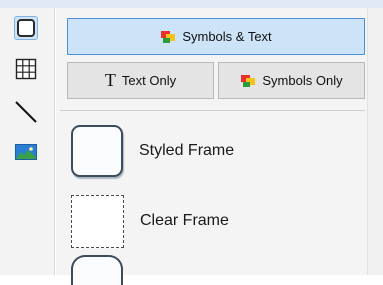 Image resolution: width=383 pixels, height=285 pixels. Describe the element at coordinates (302, 80) in the screenshot. I see `symbols-only-label: Symbols Only` at that location.